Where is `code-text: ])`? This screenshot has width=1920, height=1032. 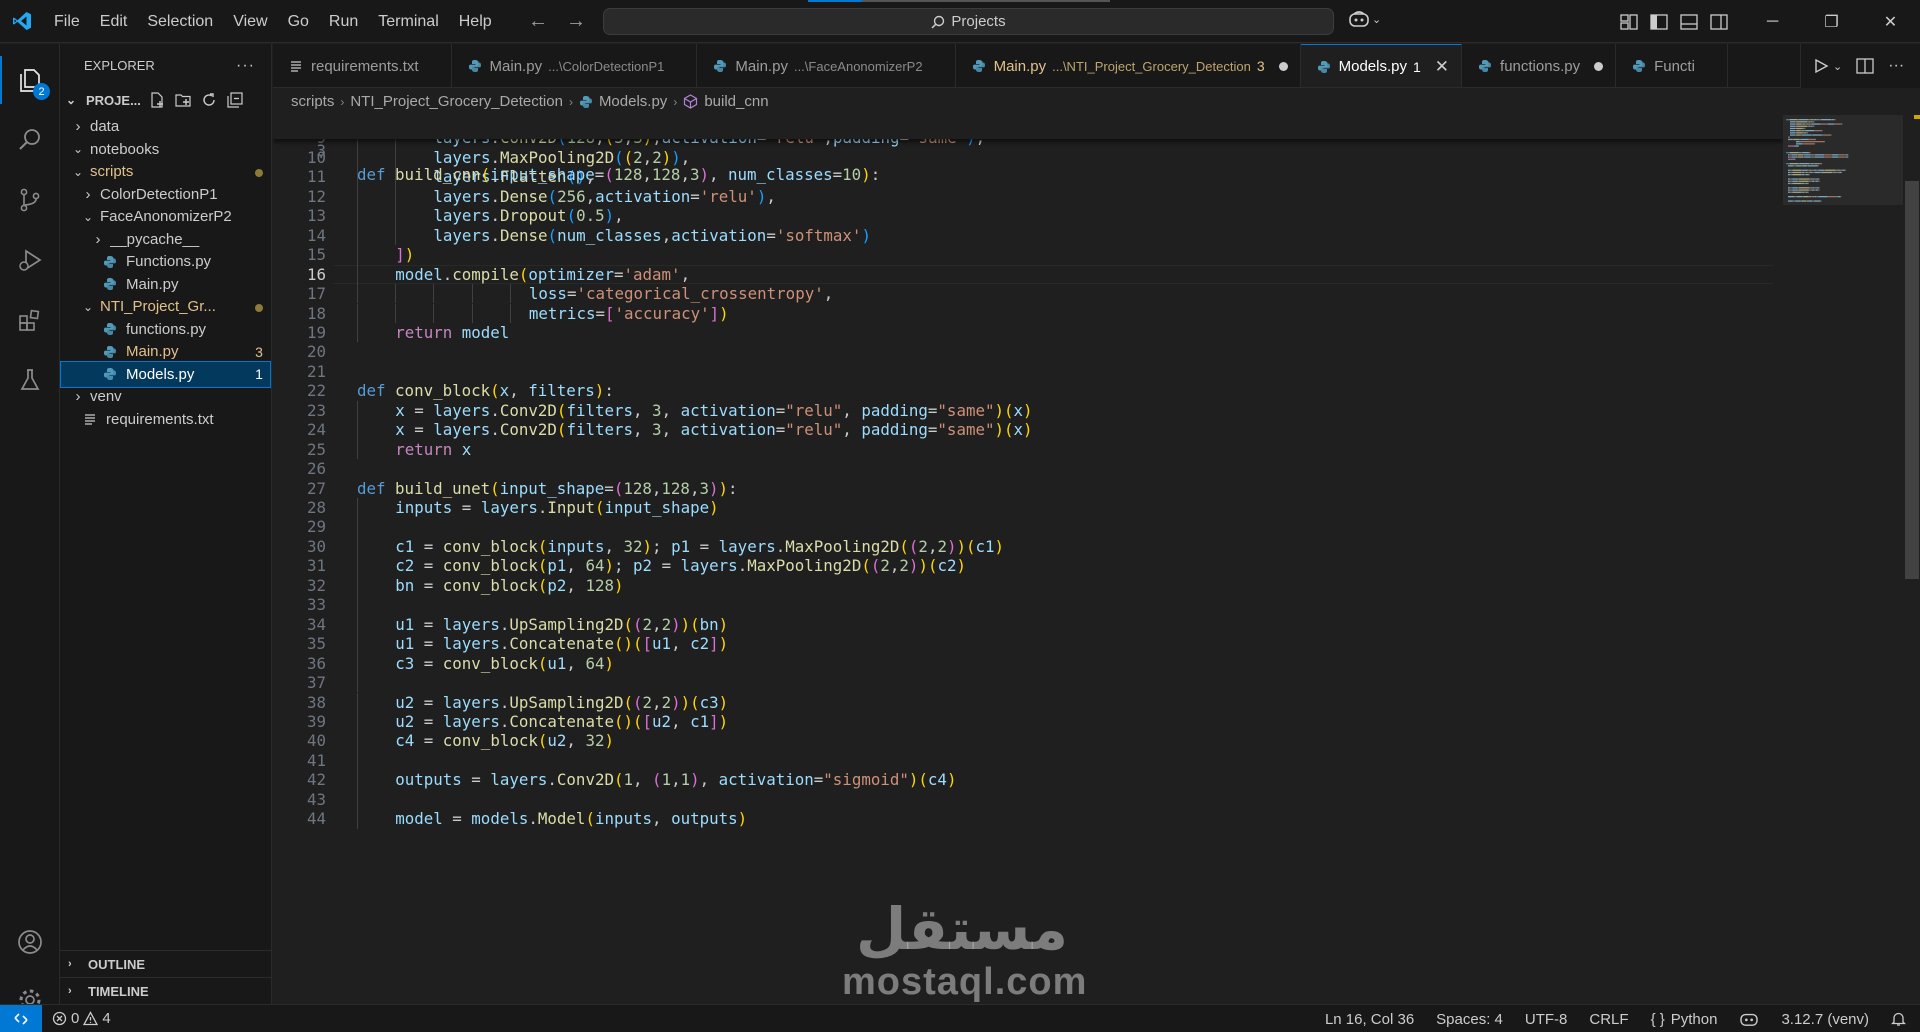
code-text: ]) is located at coordinates (404, 254).